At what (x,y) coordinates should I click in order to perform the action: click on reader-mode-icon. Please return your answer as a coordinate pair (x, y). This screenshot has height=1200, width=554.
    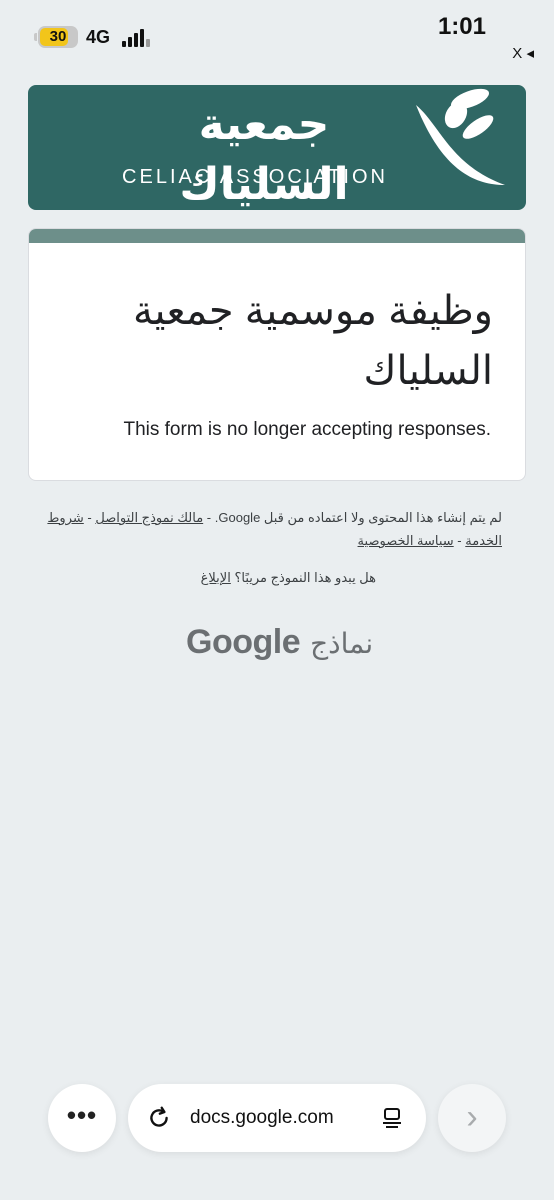
    Looking at the image, I should click on (392, 1118).